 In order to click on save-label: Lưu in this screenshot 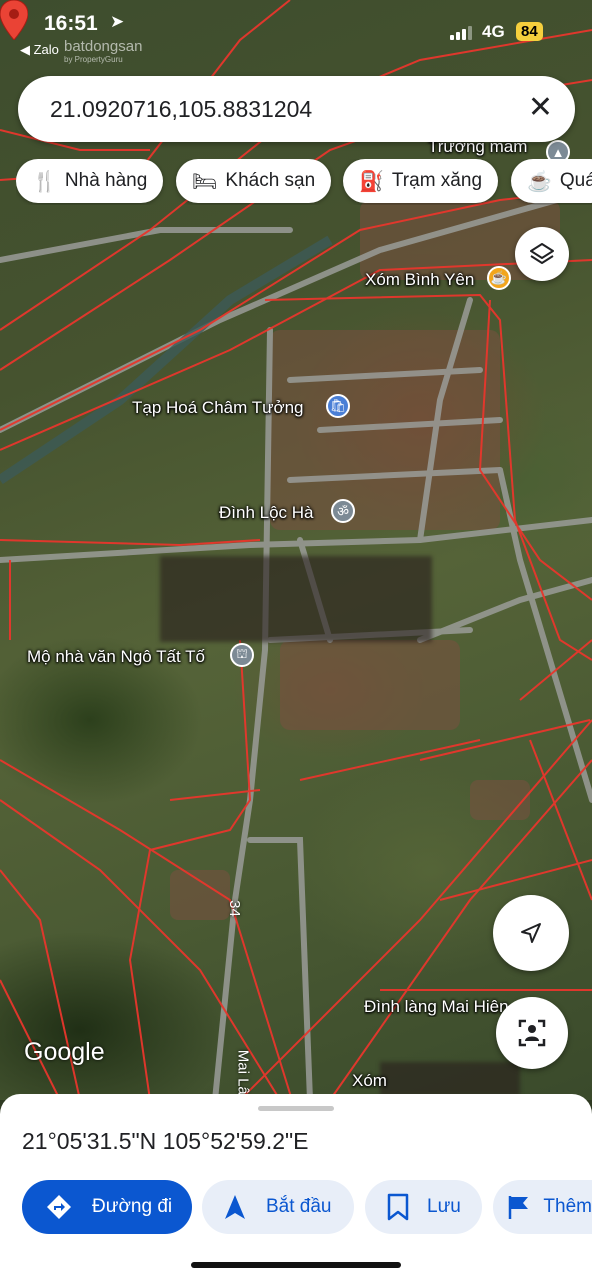, I will do `click(444, 1206)`.